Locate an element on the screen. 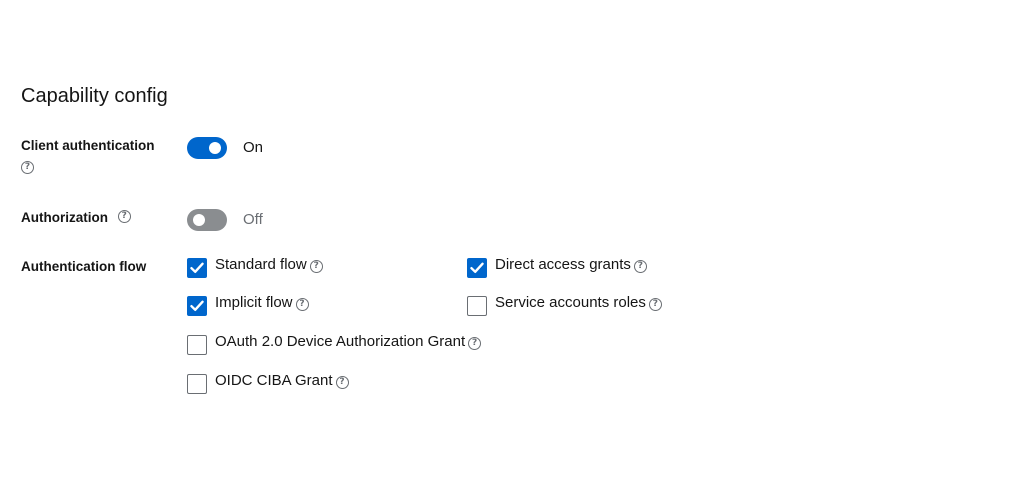 The width and height of the screenshot is (1017, 480). implicit-flow-option: Implicit flow ? is located at coordinates (248, 305).